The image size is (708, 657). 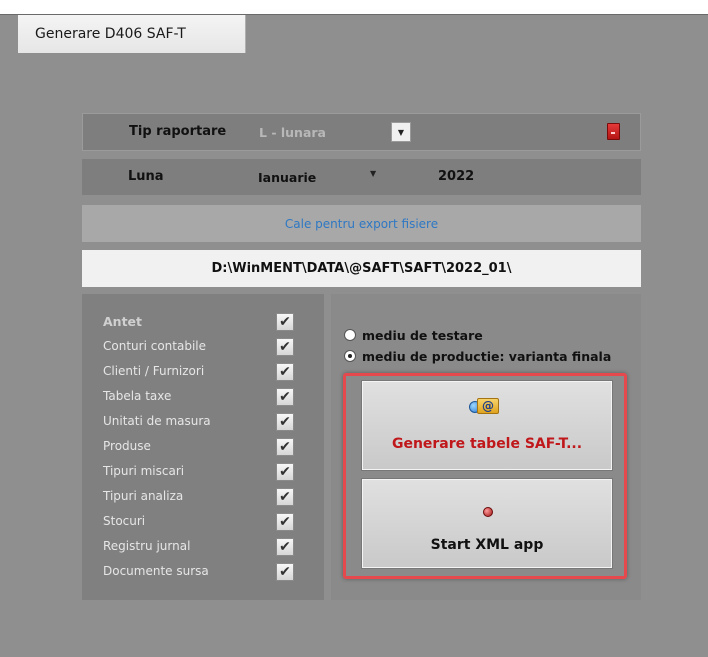 I want to click on section-label: Produse, so click(x=127, y=446).